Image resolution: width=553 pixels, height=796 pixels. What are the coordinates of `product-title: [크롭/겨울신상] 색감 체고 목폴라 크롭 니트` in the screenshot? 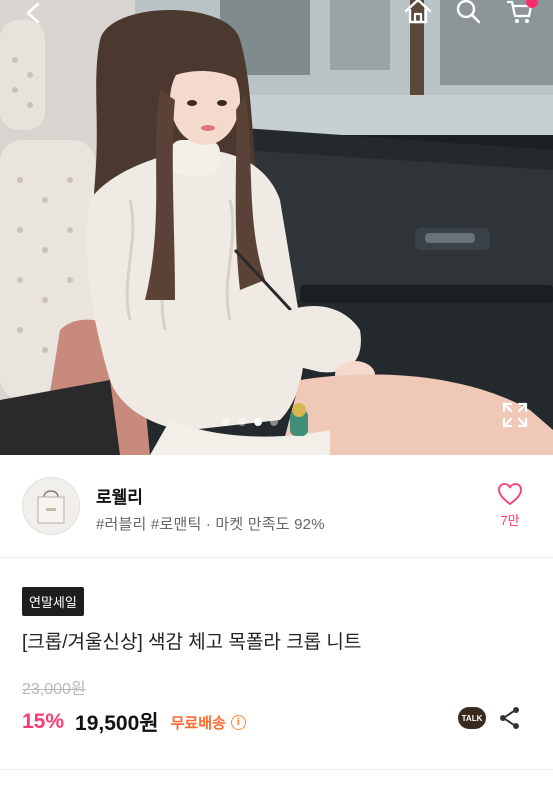 It's located at (192, 642).